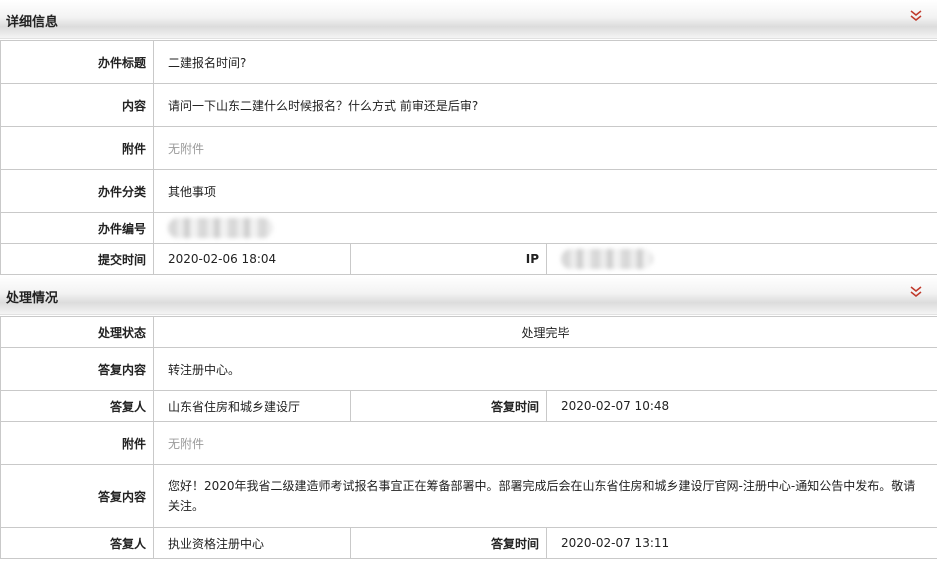  Describe the element at coordinates (77, 259) in the screenshot. I see `submit-time-label: 提交时间` at that location.